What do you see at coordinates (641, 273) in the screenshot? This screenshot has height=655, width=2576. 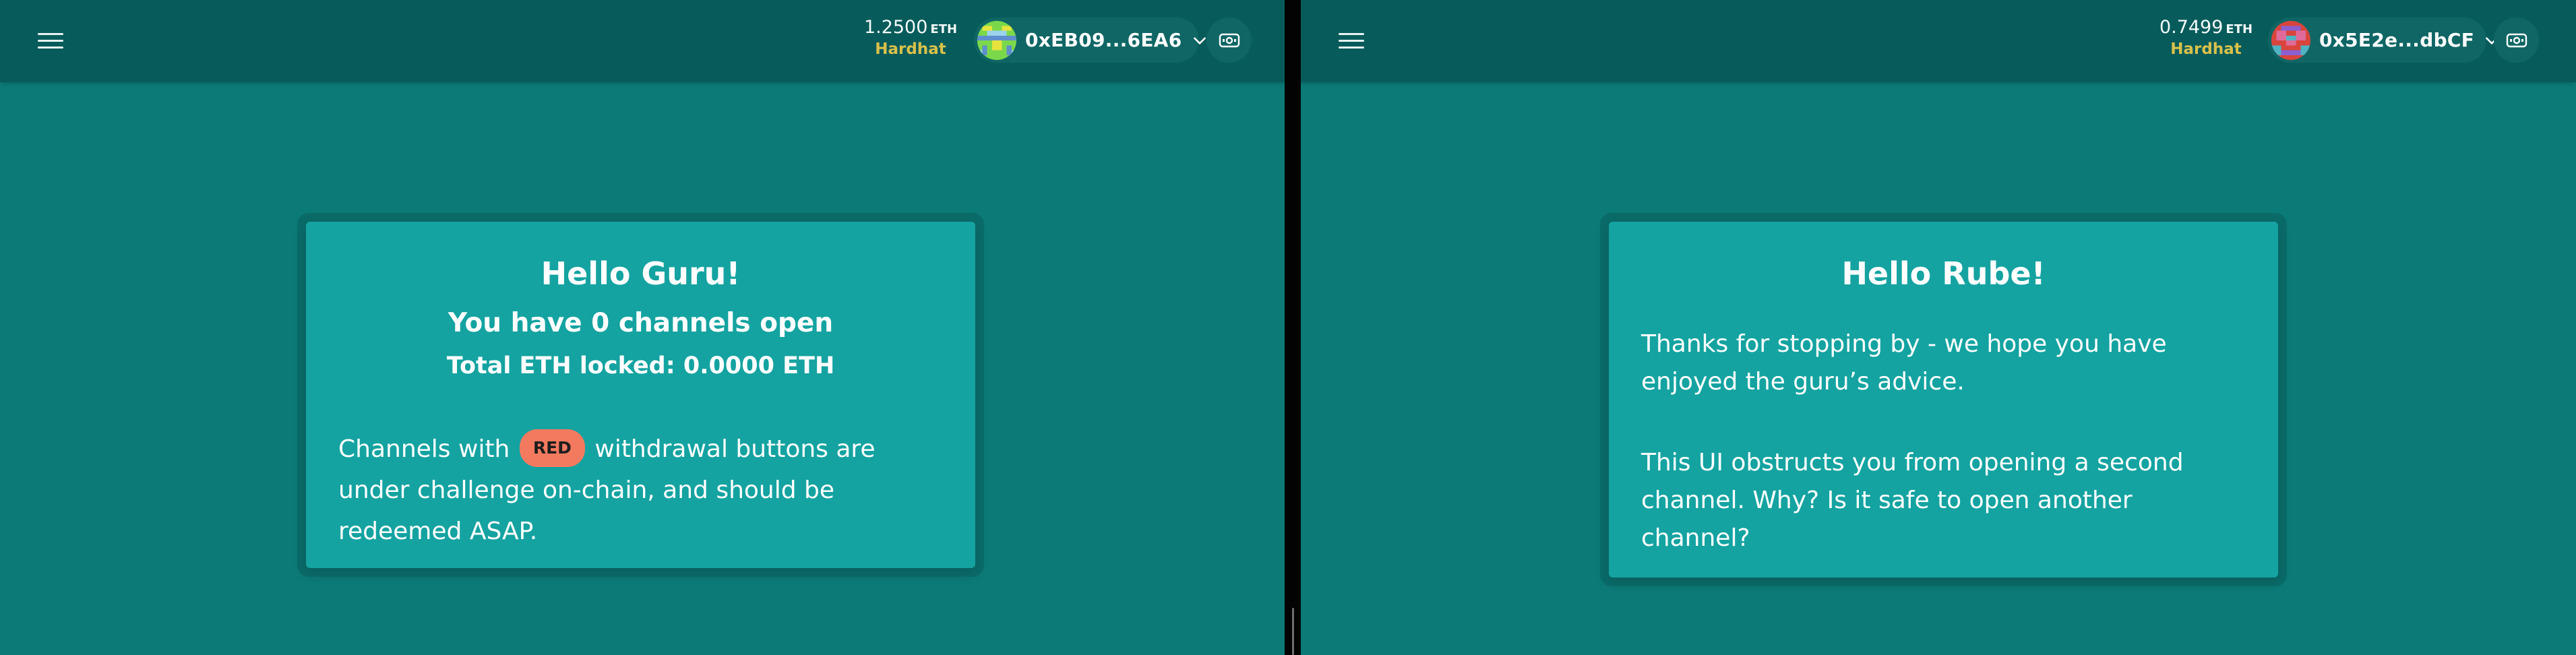 I see `greeting-heading: Hello Guru!` at bounding box center [641, 273].